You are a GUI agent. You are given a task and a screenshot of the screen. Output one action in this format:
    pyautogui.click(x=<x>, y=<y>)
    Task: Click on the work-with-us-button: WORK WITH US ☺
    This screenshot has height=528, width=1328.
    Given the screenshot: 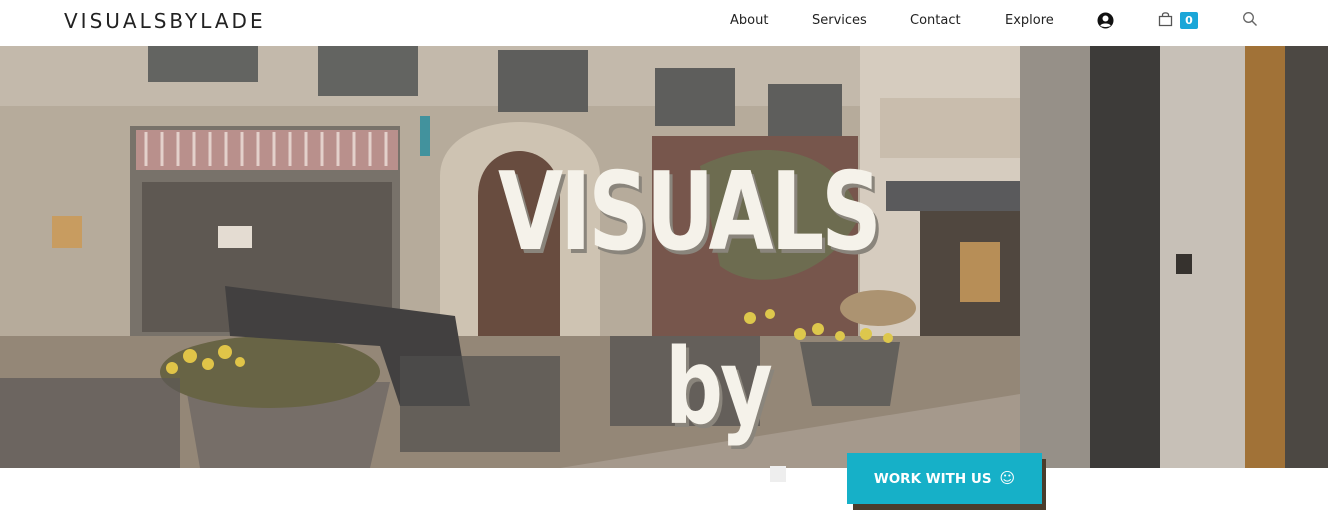 What is the action you would take?
    pyautogui.click(x=944, y=478)
    